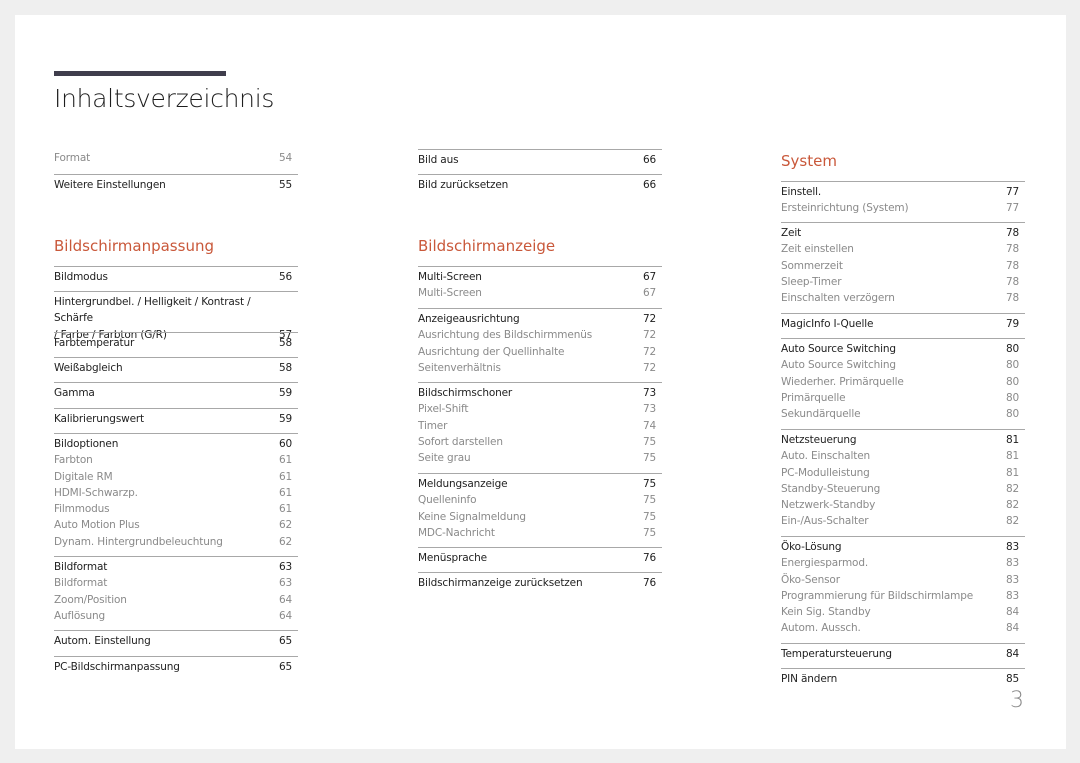 This screenshot has width=1080, height=763. I want to click on toc-entry-label: Sleep-Timer, so click(811, 281).